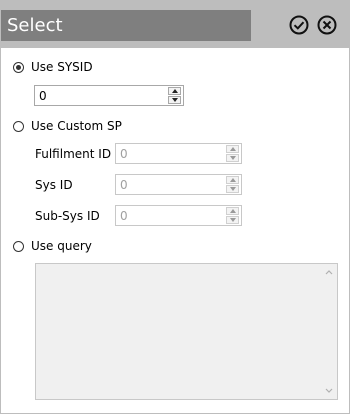 This screenshot has height=414, width=350. I want to click on sysid-value: 0, so click(43, 96).